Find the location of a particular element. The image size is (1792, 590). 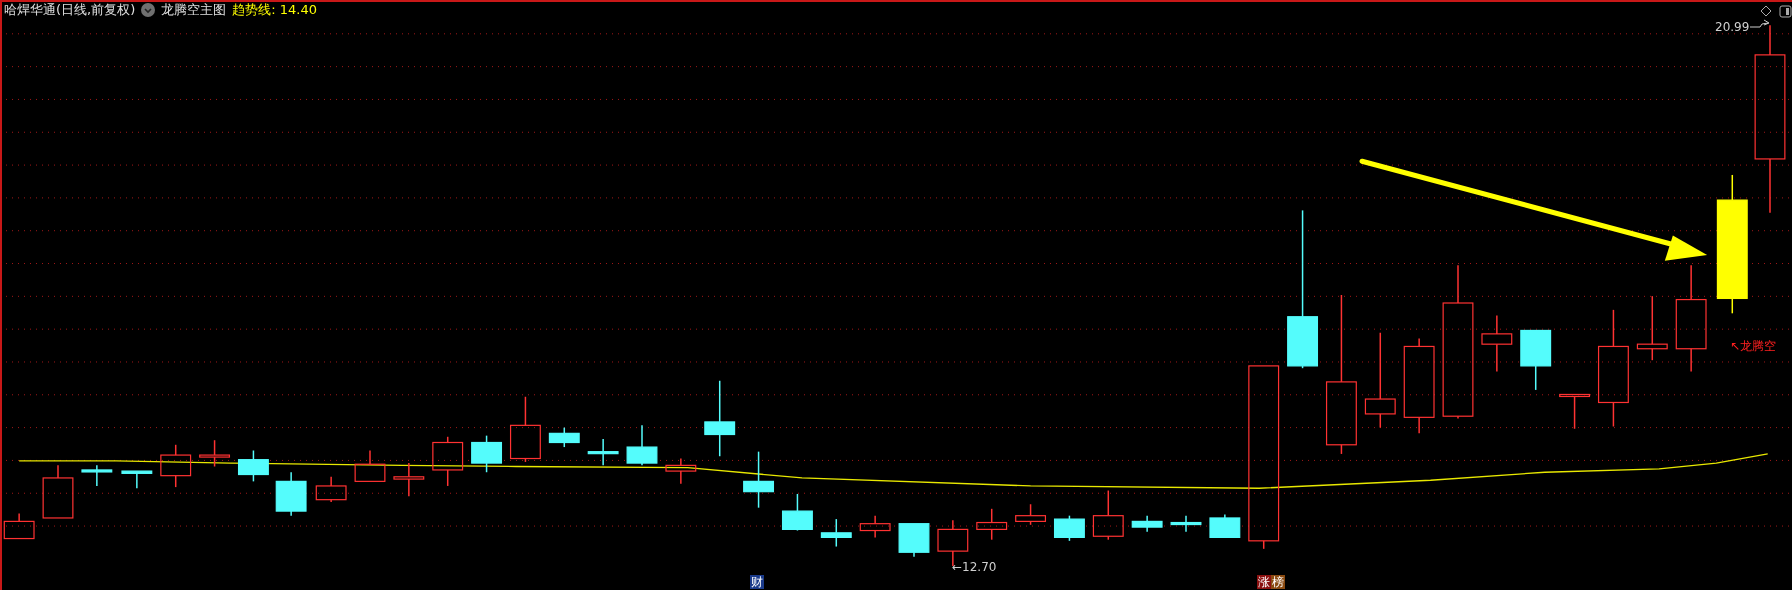

diamond-icon is located at coordinates (1766, 11).